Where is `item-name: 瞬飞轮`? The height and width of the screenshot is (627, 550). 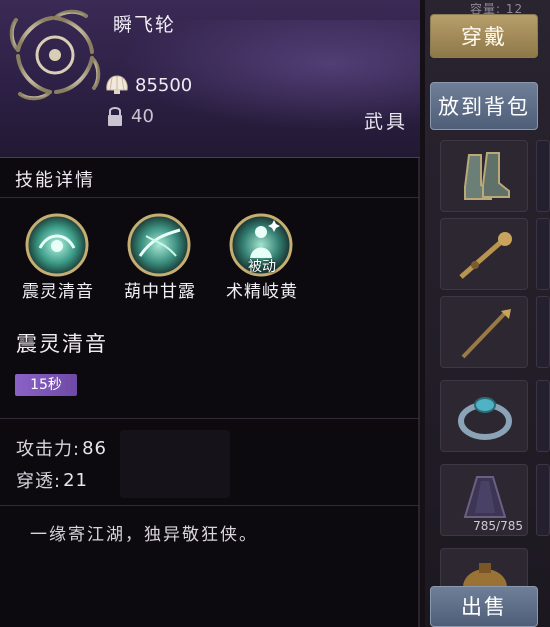
item-name: 瞬飞轮 is located at coordinates (145, 25).